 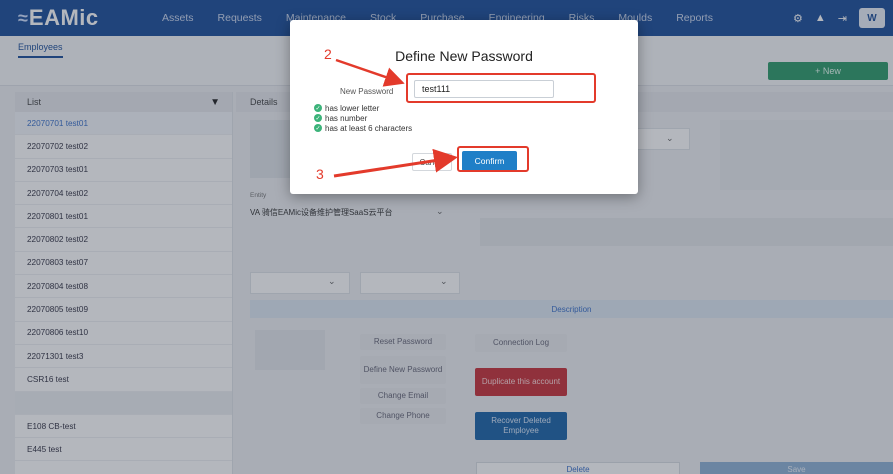 What do you see at coordinates (395, 163) in the screenshot?
I see `arrow-to-confirm` at bounding box center [395, 163].